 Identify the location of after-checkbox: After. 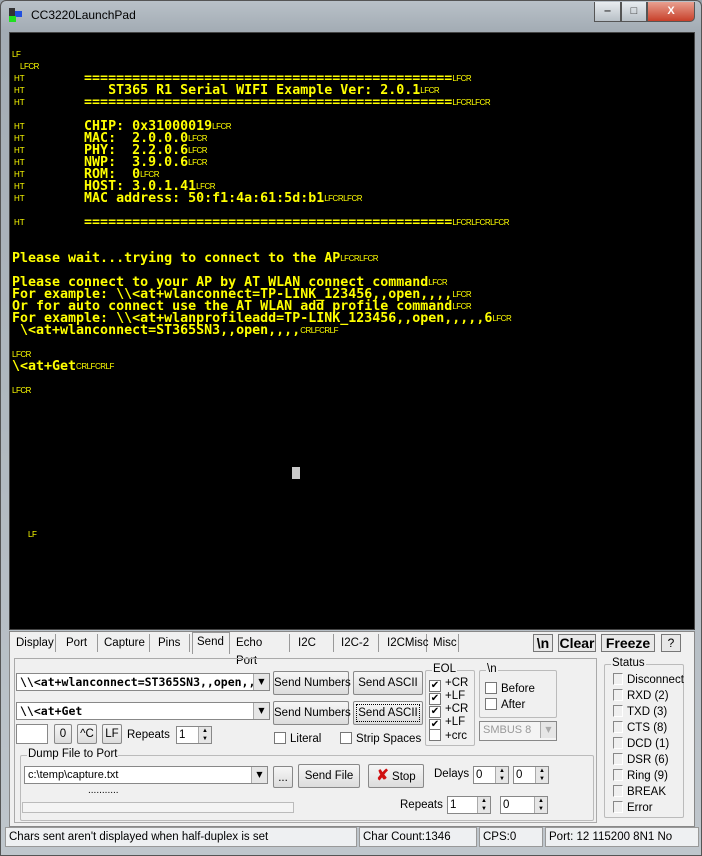
(505, 705).